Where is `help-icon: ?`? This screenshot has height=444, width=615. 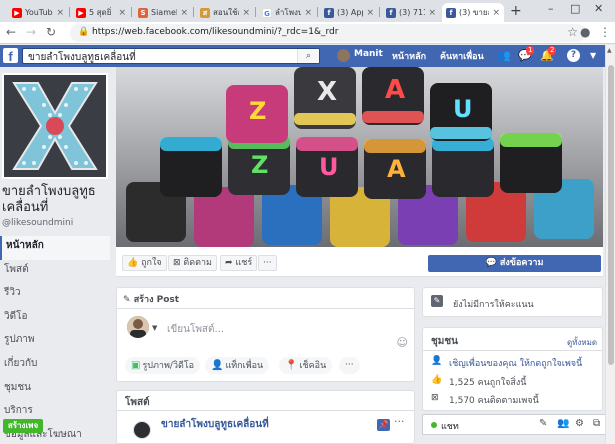
help-icon: ? is located at coordinates (573, 55).